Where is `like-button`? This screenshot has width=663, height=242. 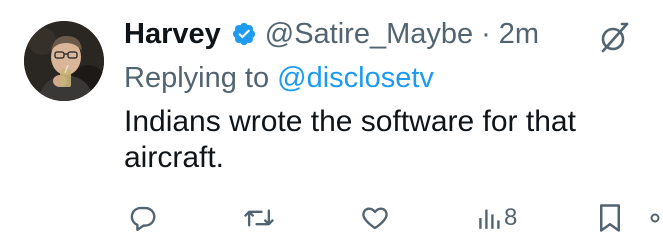 like-button is located at coordinates (375, 218).